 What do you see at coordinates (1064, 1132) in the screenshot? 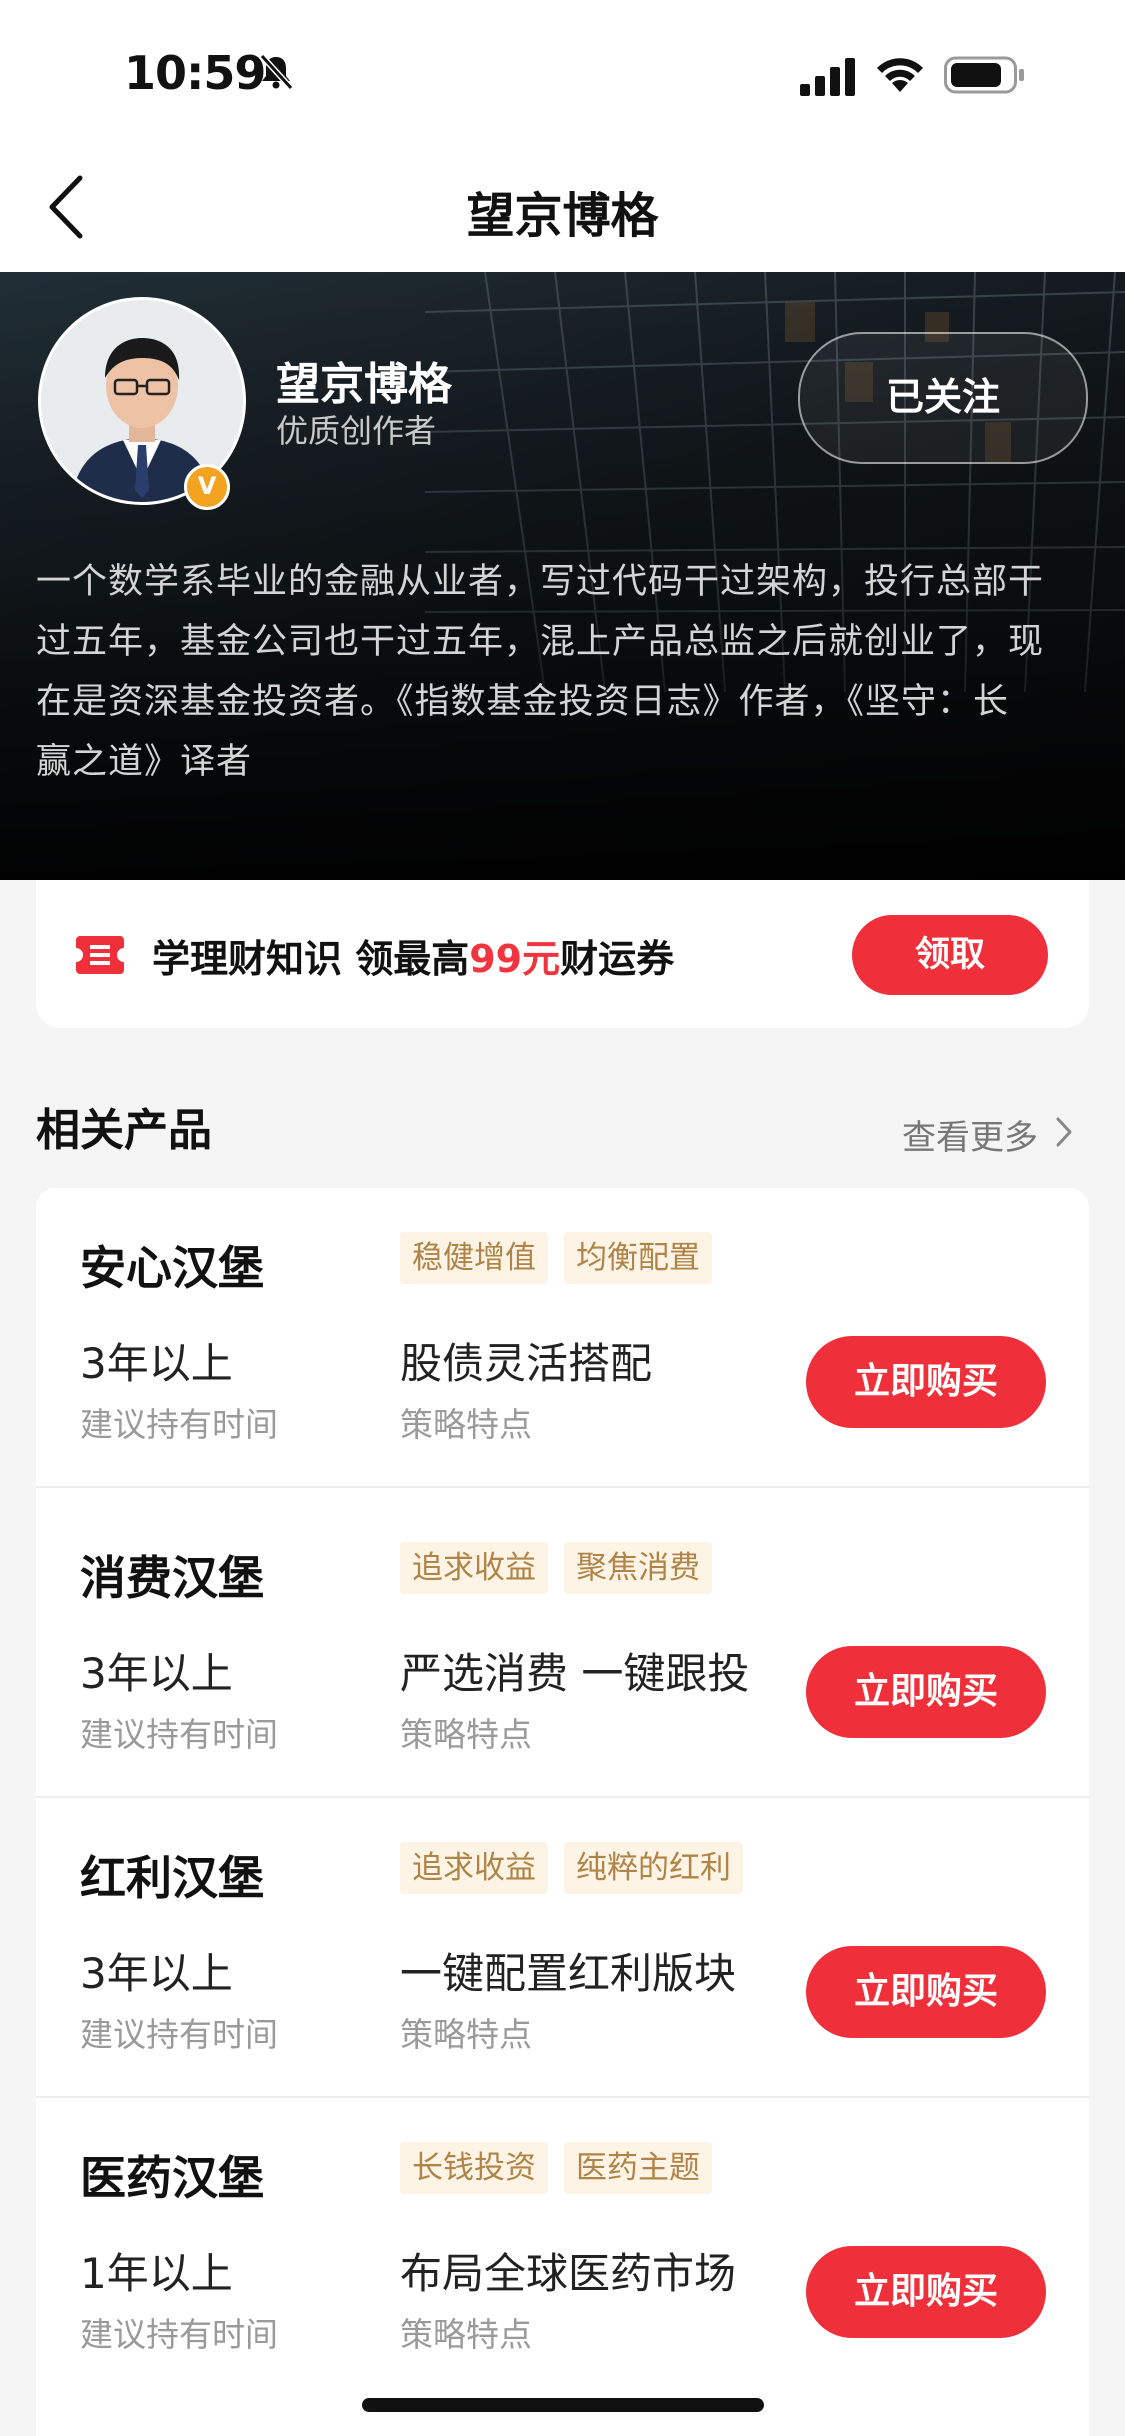
I see `chevron-right-icon` at bounding box center [1064, 1132].